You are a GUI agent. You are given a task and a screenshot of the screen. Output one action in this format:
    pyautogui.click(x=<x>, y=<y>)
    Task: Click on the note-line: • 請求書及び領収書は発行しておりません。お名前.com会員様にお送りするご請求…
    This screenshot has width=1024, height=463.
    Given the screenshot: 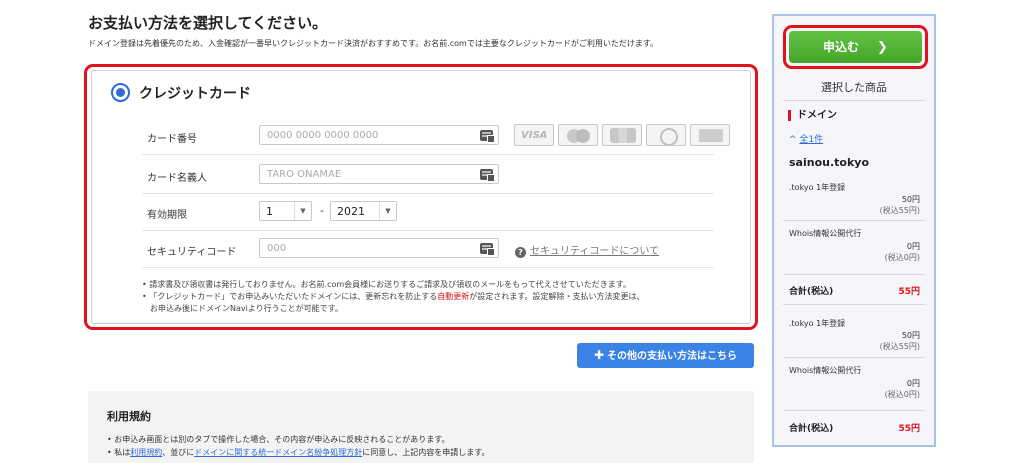 What is the action you would take?
    pyautogui.click(x=386, y=284)
    